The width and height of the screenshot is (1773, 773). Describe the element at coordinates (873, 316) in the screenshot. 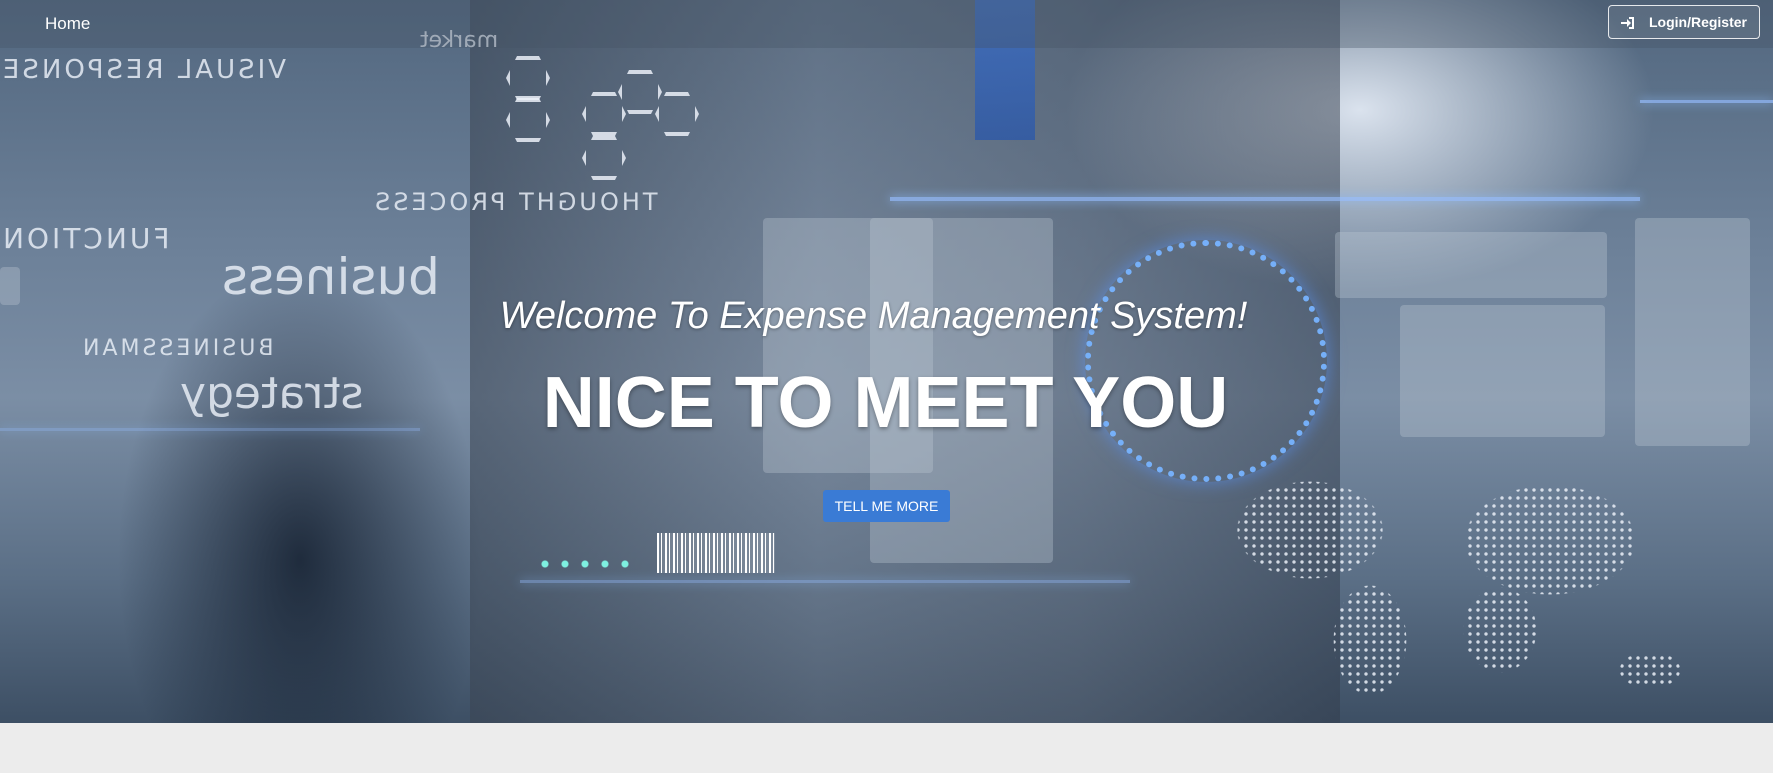

I see `welcome-text: Welcome To Expense Management System!` at that location.